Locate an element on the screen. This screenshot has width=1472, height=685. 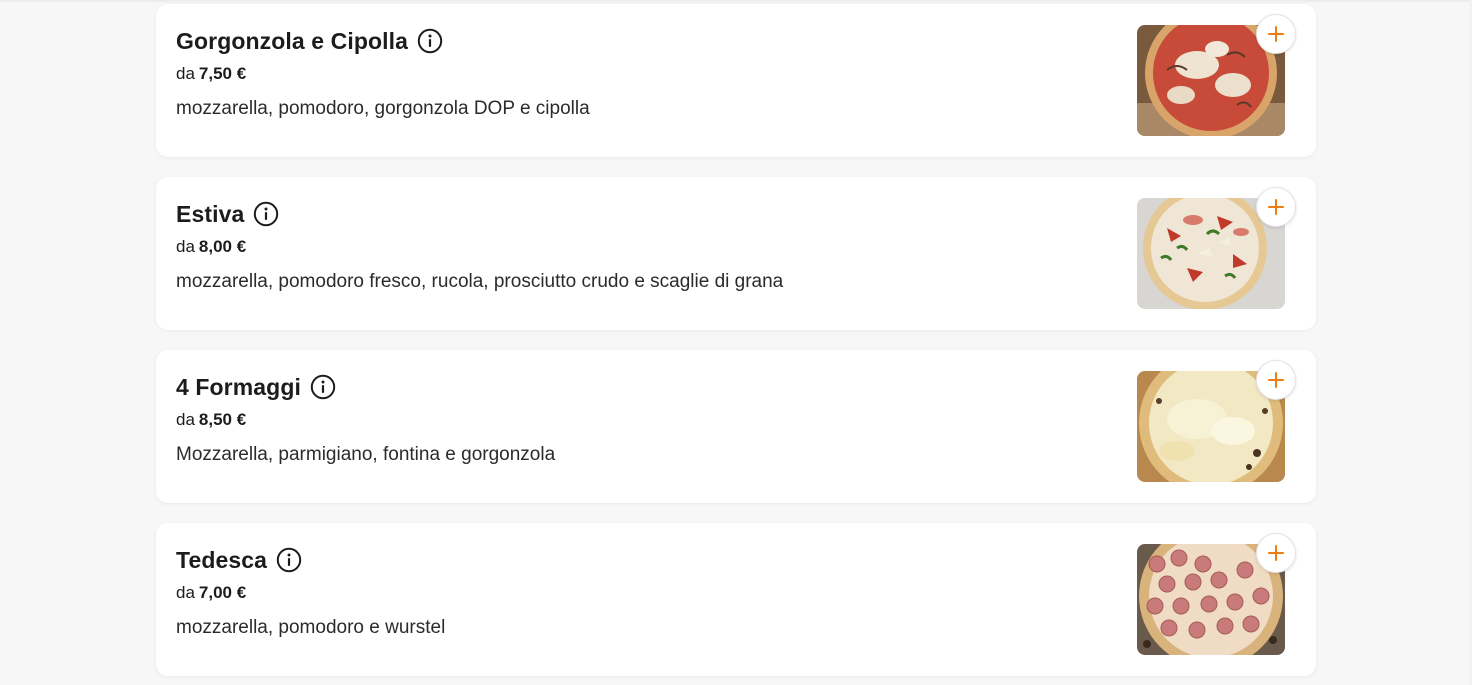
menu-item-description: mozzarella, pomodoro e wurstel is located at coordinates (311, 627).